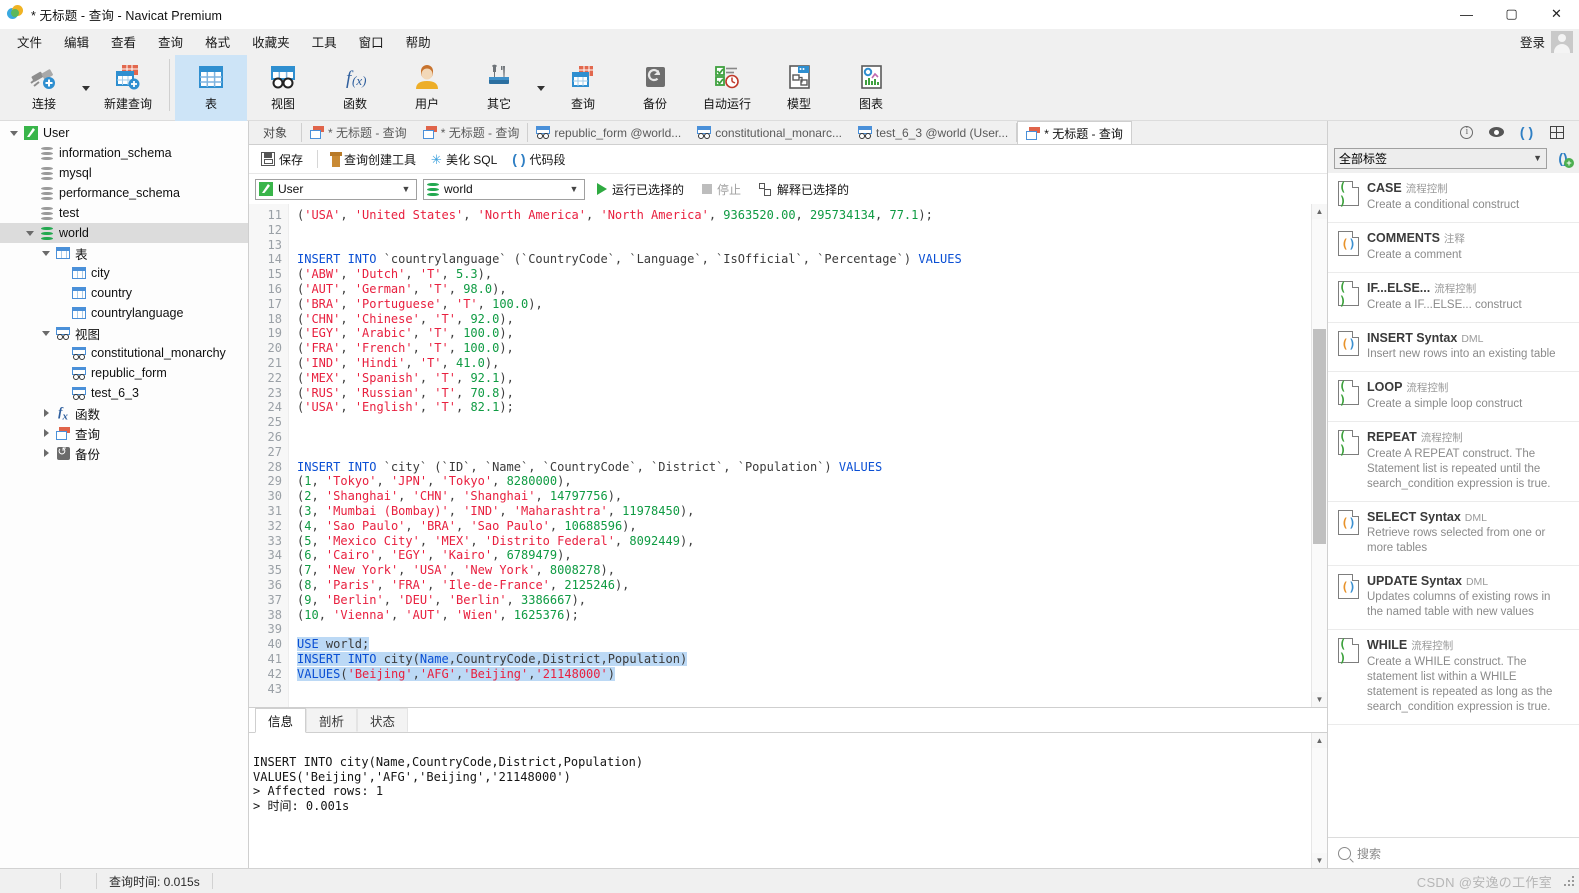 Image resolution: width=1579 pixels, height=893 pixels. What do you see at coordinates (1453, 852) in the screenshot?
I see `snippet-search-box: 搜索` at bounding box center [1453, 852].